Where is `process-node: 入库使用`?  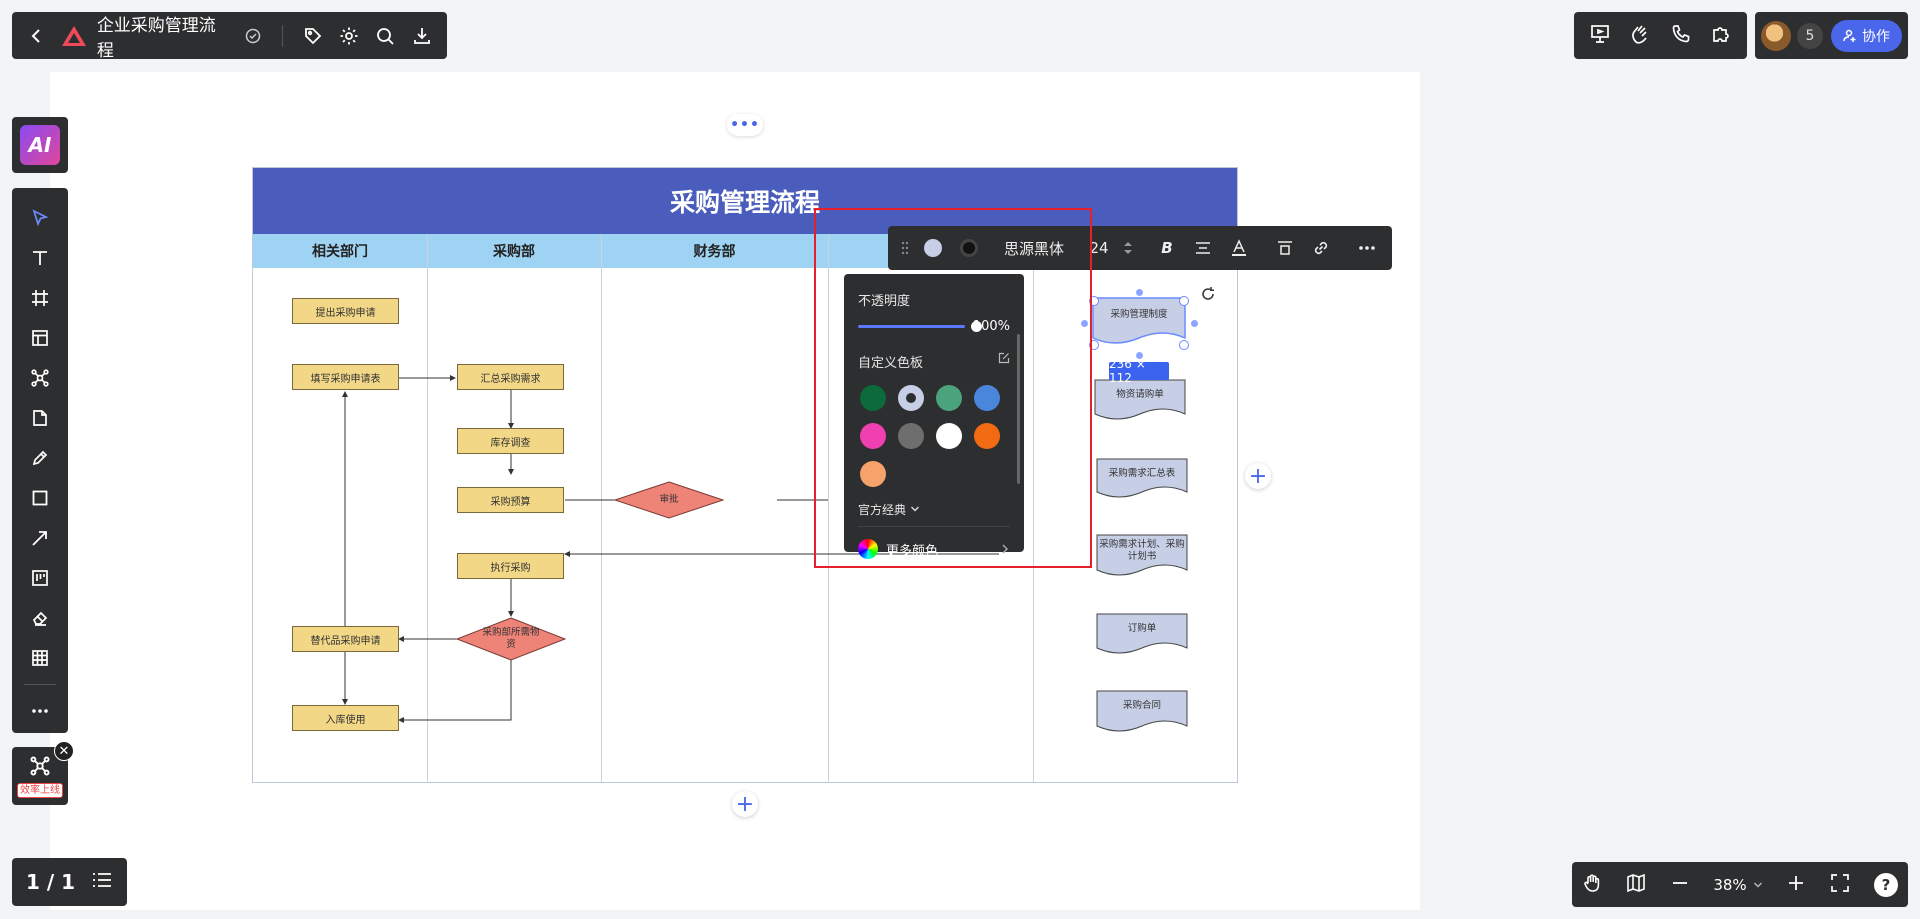
process-node: 入库使用 is located at coordinates (345, 718).